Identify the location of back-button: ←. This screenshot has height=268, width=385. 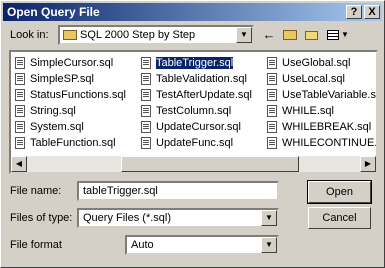
(269, 35).